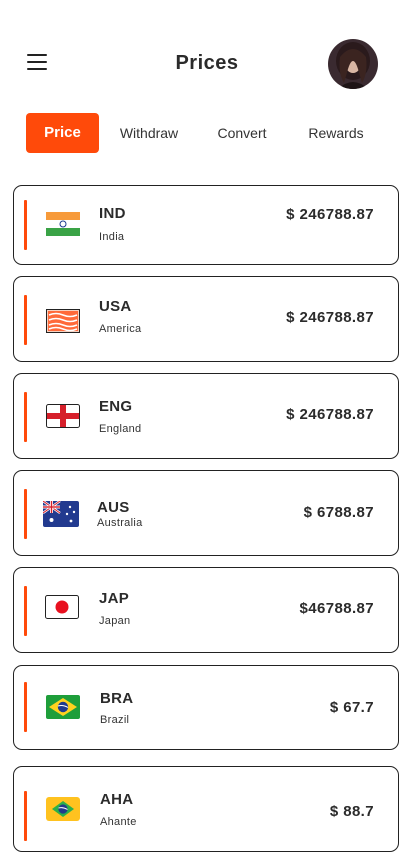  Describe the element at coordinates (116, 406) in the screenshot. I see `currency-code: ENG` at that location.